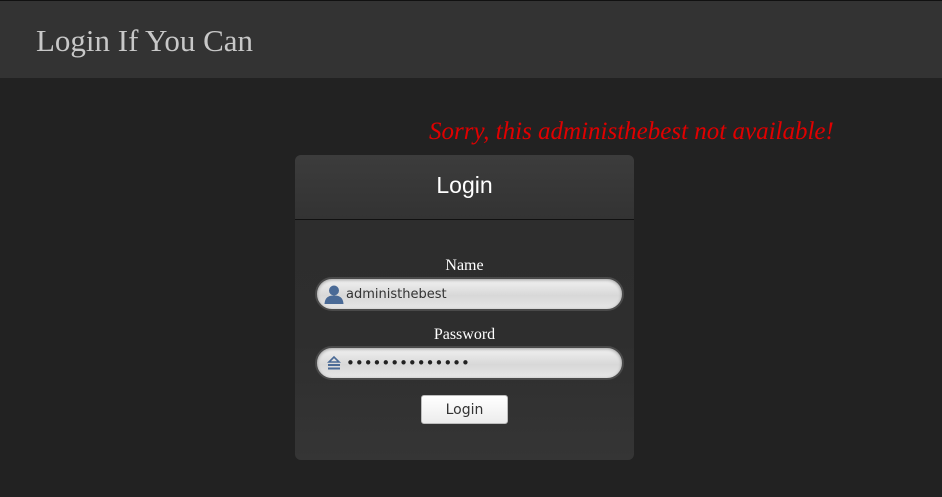 This screenshot has width=942, height=497. Describe the element at coordinates (334, 294) in the screenshot. I see `user-icon` at that location.